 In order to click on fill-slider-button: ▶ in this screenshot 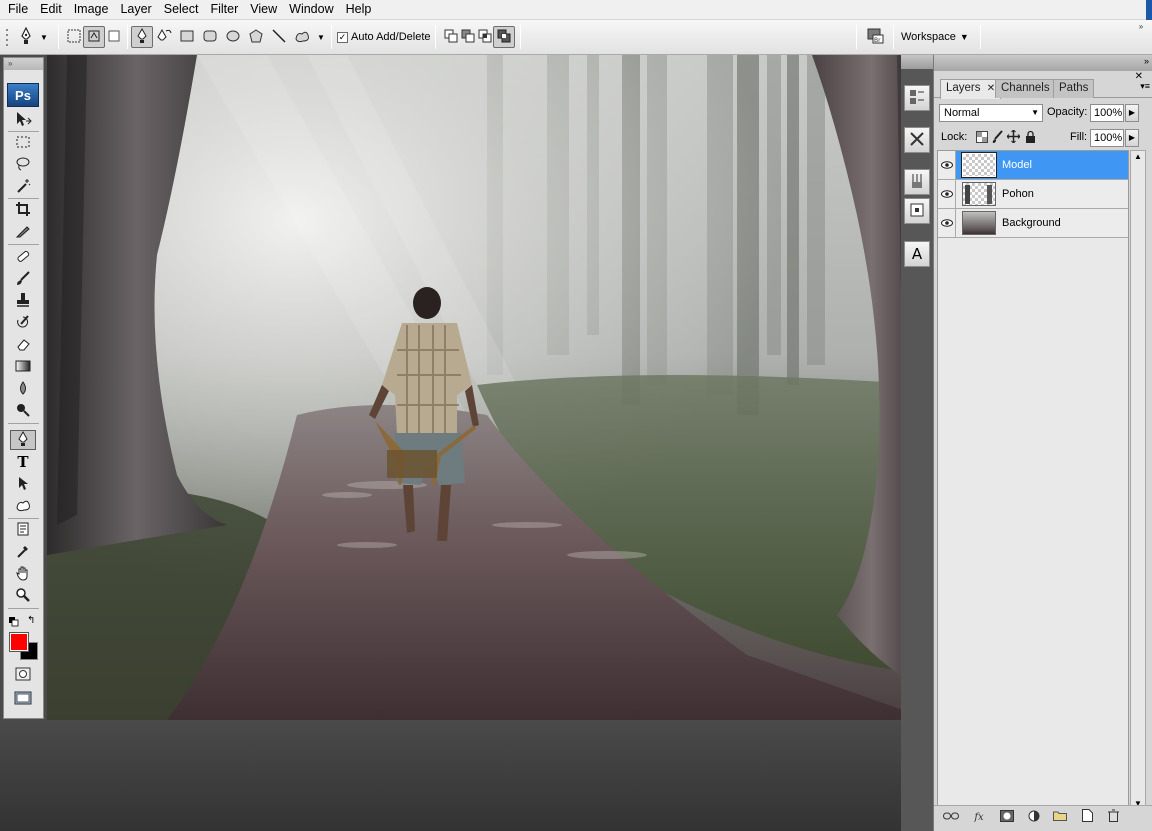, I will do `click(1132, 138)`.